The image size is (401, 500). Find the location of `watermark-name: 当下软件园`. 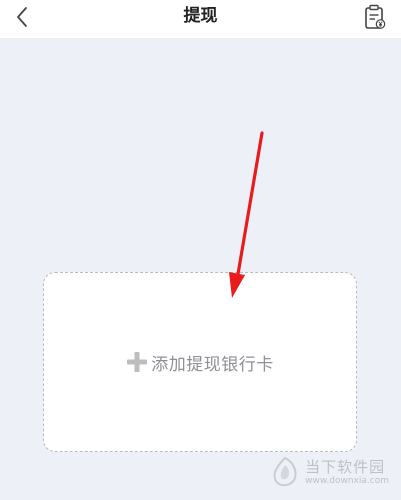

watermark-name: 当下软件园 is located at coordinates (345, 466).